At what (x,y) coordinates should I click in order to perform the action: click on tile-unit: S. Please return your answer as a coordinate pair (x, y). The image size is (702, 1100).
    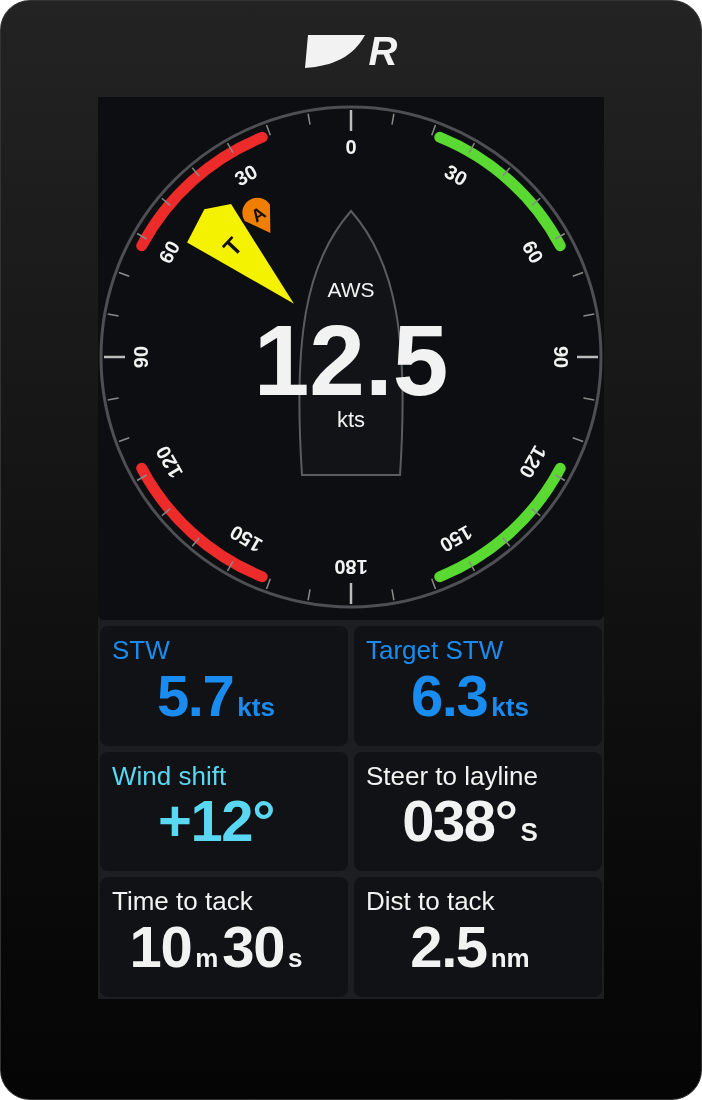
    Looking at the image, I should click on (529, 832).